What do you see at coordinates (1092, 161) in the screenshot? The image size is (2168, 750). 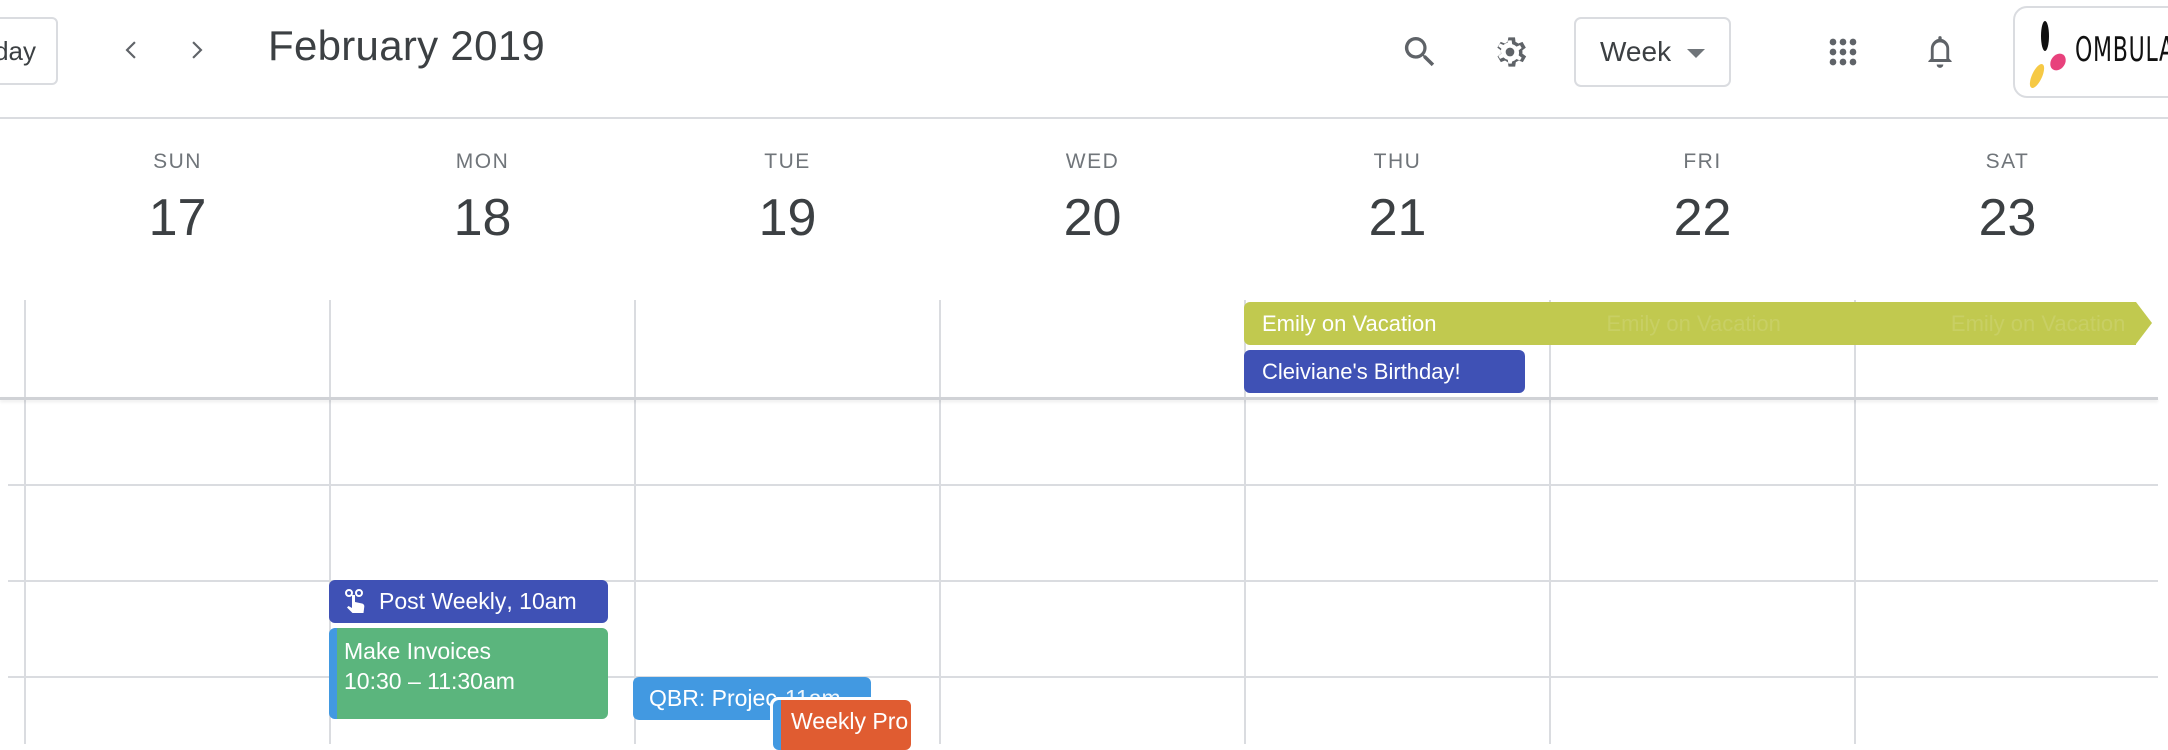 I see `day-name: WED` at bounding box center [1092, 161].